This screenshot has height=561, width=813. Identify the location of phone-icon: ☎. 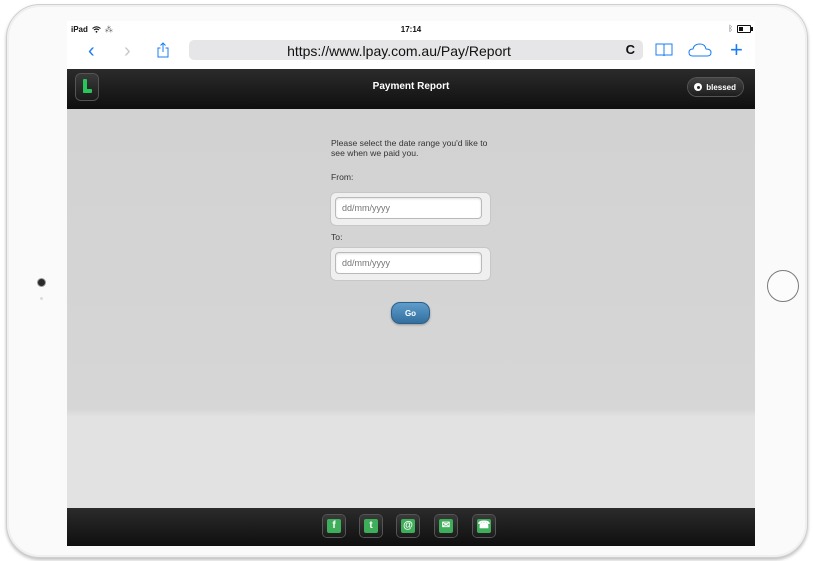
(484, 526).